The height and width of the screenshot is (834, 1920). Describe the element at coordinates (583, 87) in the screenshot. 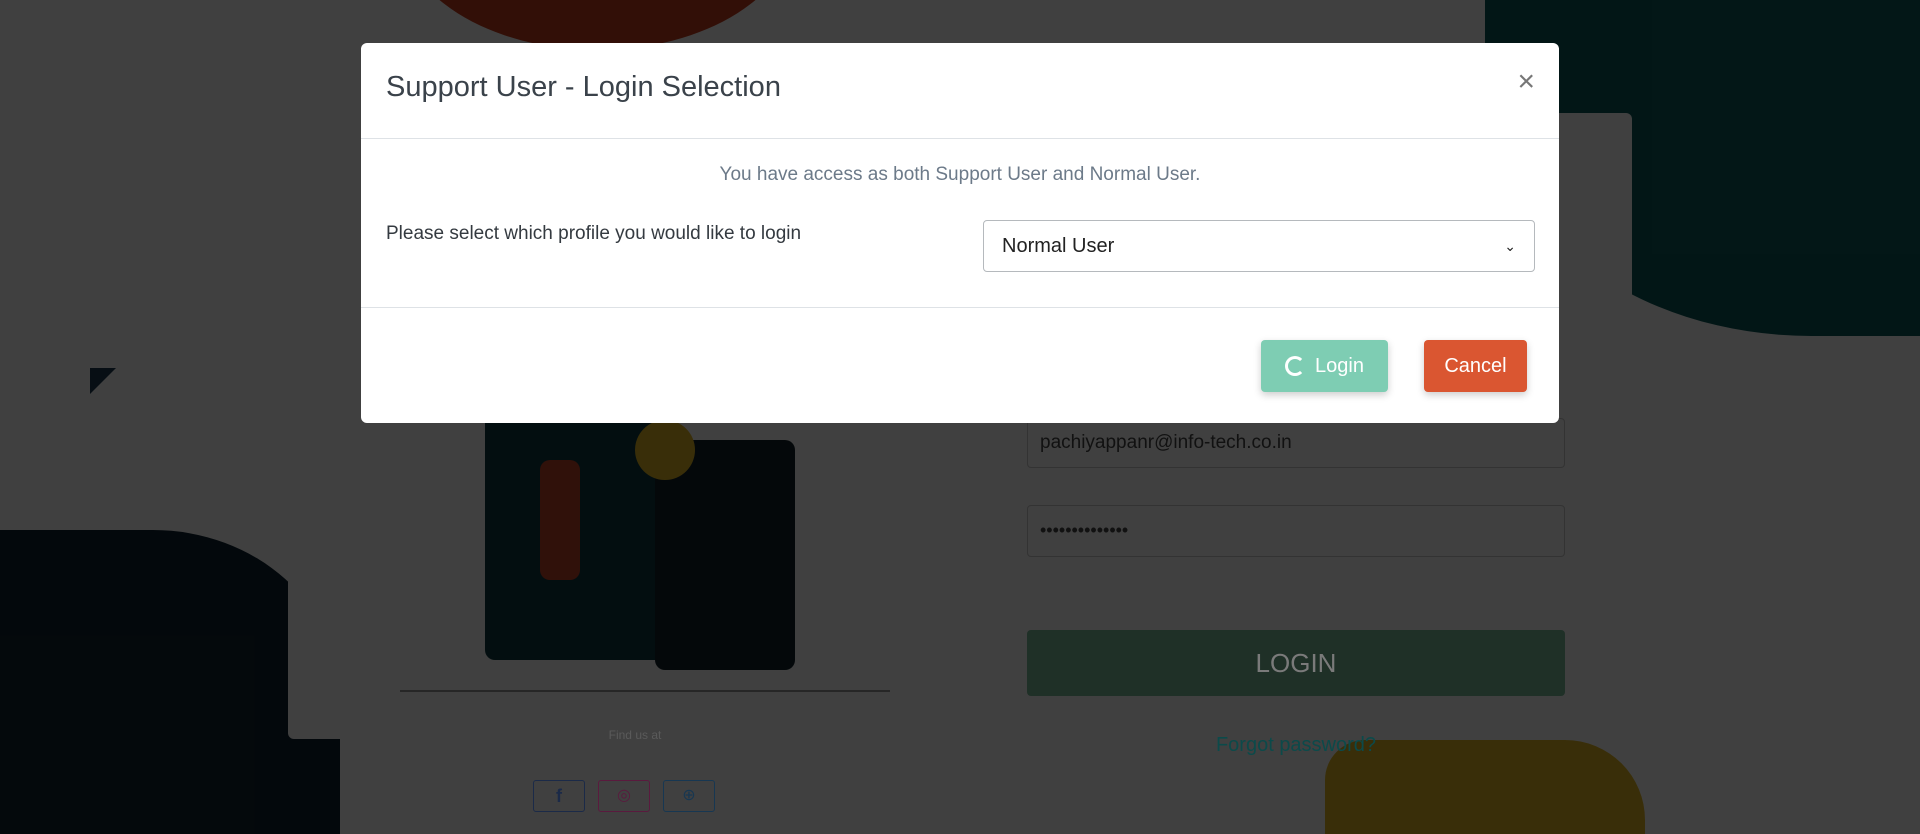

I see `modal-title: Support User - Login Selection` at that location.